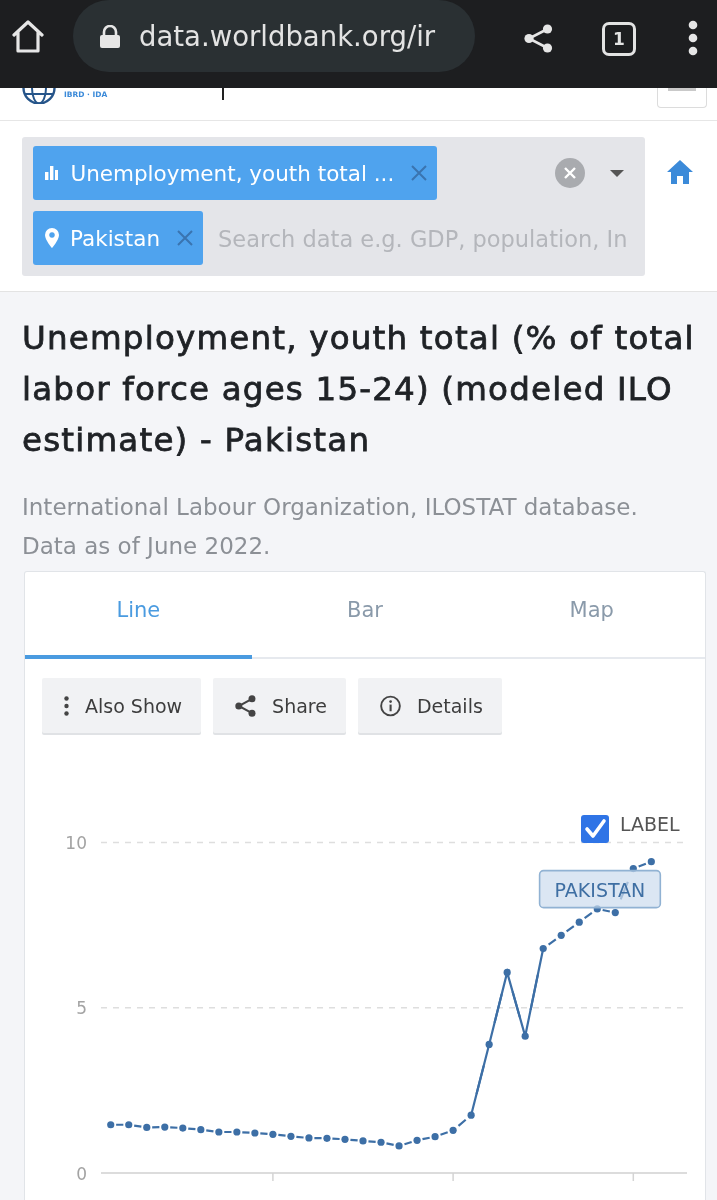 This screenshot has height=1200, width=717. What do you see at coordinates (81, 1008) in the screenshot?
I see `y-axis-label: 5` at bounding box center [81, 1008].